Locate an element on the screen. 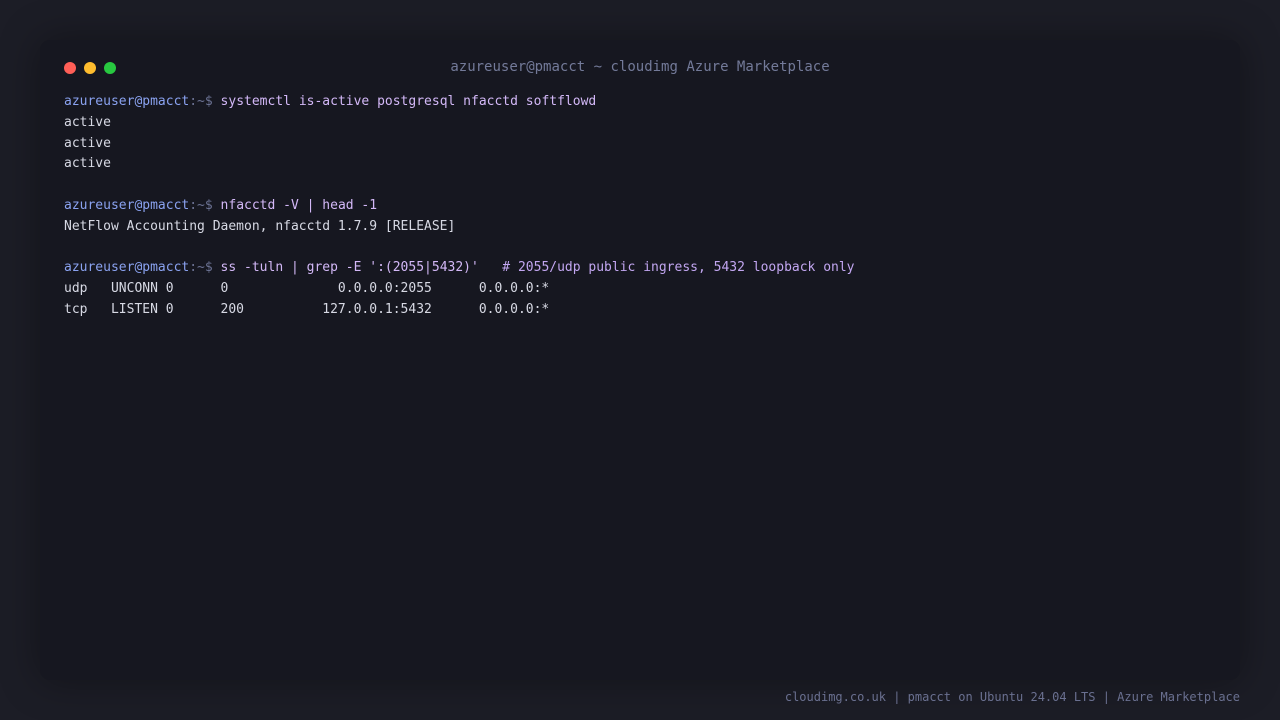 Image resolution: width=1280 pixels, height=720 pixels. command-text: ss -tuln | grep -E ':(2055|5432)' is located at coordinates (349, 268).